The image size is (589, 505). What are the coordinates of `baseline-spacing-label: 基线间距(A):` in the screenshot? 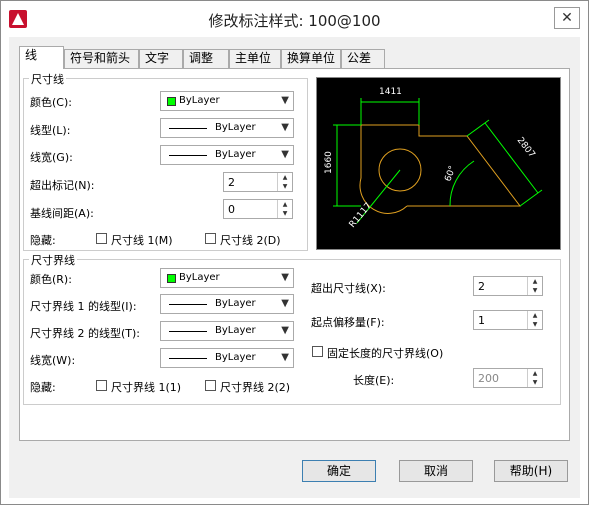 It's located at (62, 213).